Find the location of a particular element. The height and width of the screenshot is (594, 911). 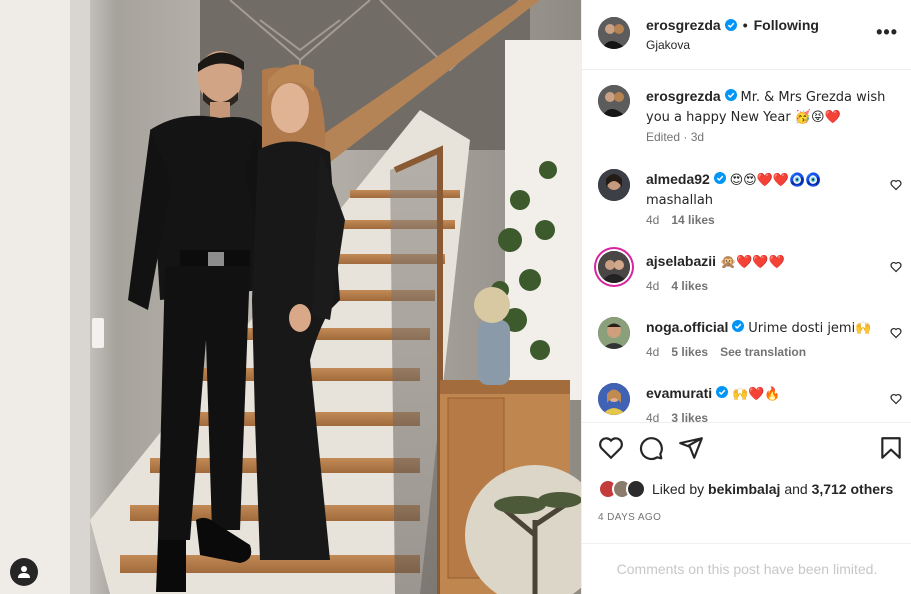

comment-username: noga.official is located at coordinates (687, 327).